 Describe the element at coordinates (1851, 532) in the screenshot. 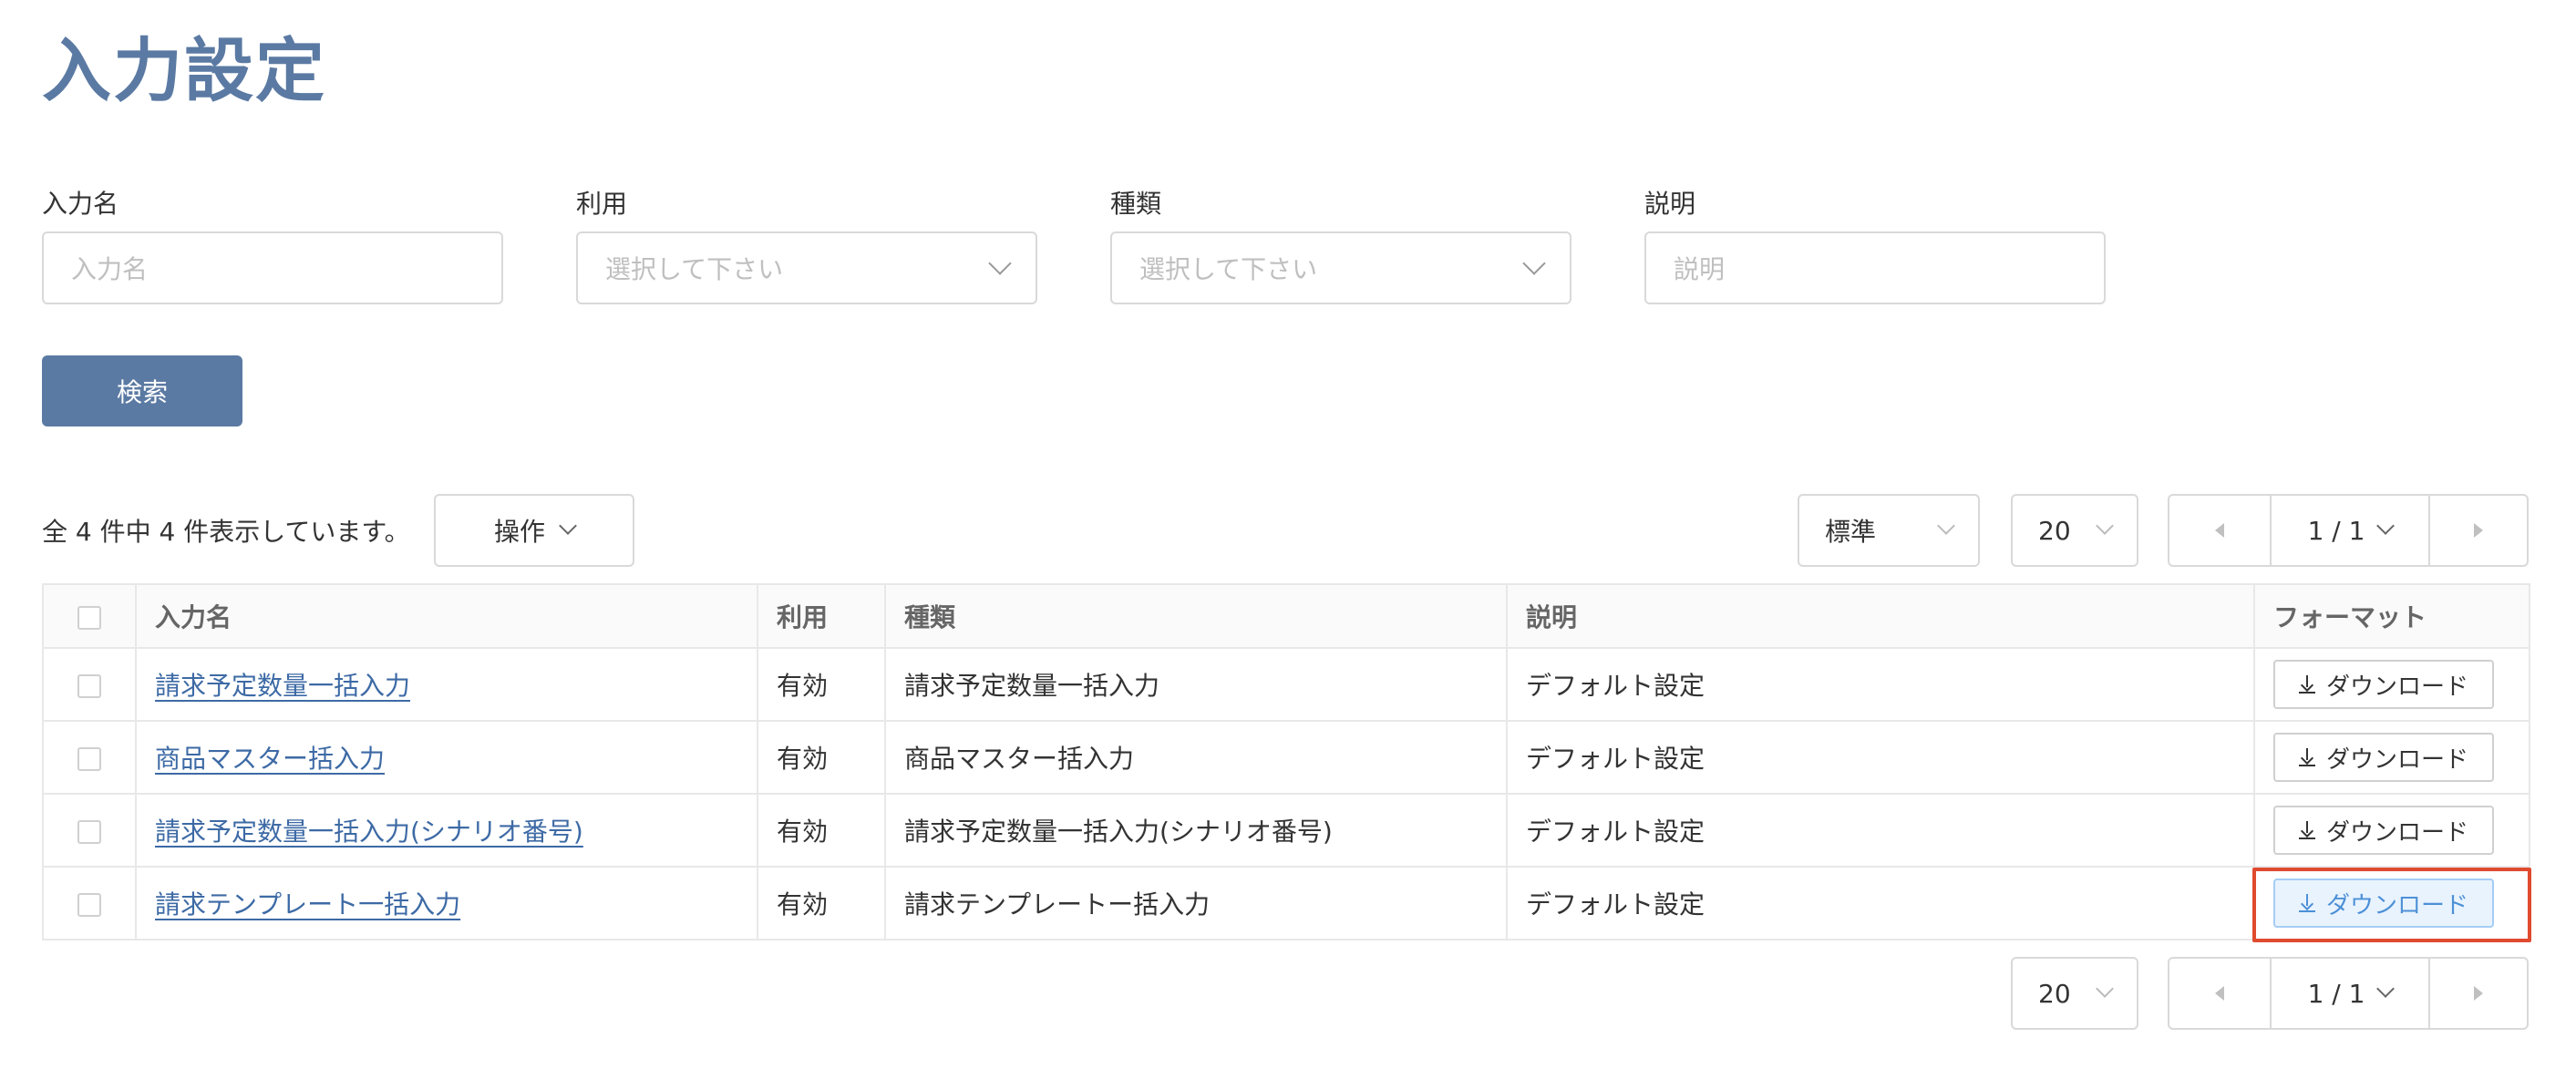

I see `view-select-value: 標準` at that location.